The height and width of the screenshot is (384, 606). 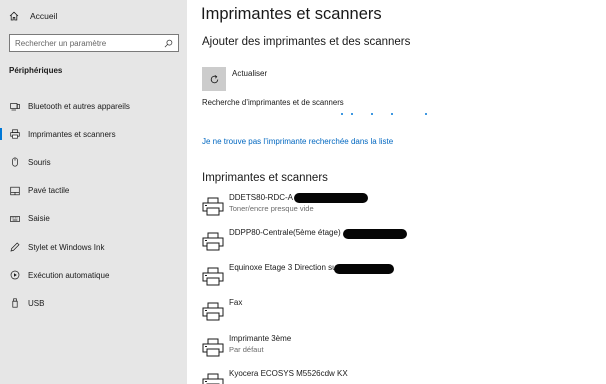 I want to click on home-label: Accueil, so click(x=44, y=16).